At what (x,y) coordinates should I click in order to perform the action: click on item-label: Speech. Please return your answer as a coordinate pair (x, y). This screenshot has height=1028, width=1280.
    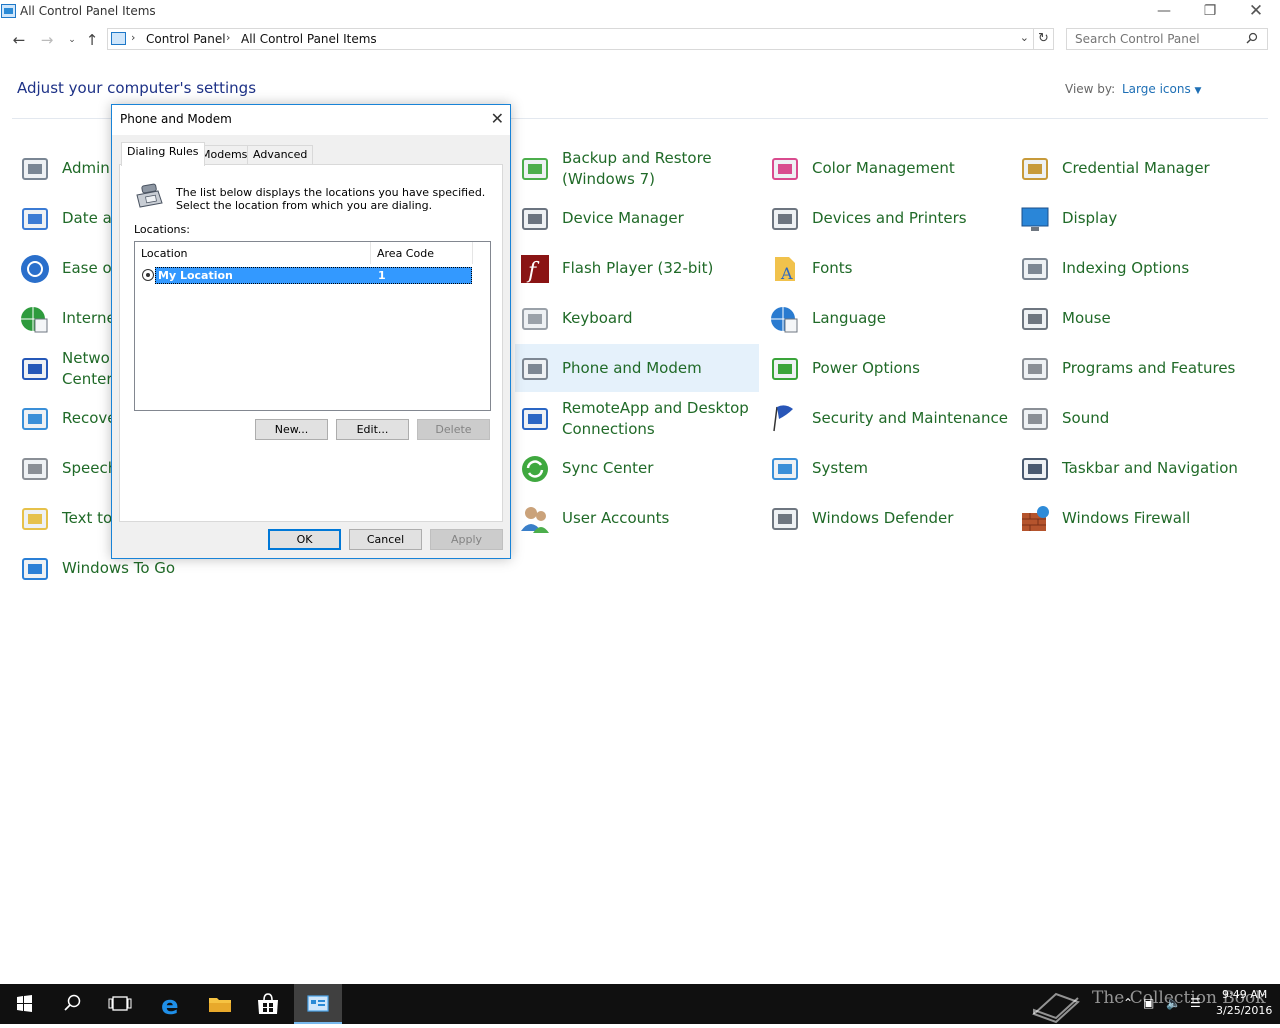
    Looking at the image, I should click on (90, 468).